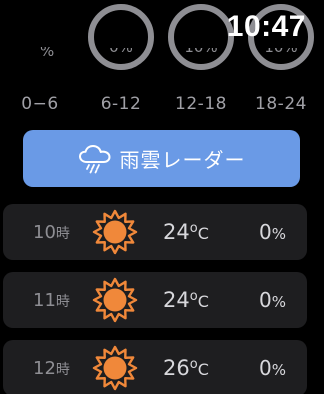 The height and width of the screenshot is (394, 324). Describe the element at coordinates (281, 104) in the screenshot. I see `time-slot-label-3: 18-24` at that location.